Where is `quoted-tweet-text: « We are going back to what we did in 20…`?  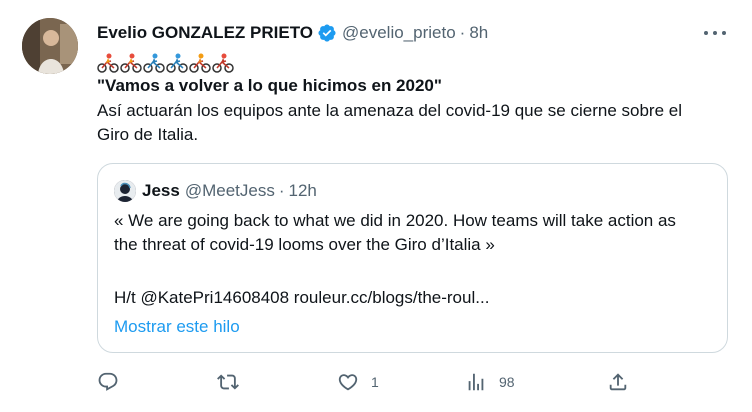
quoted-tweet-text: « We are going back to what we did in 20… is located at coordinates (395, 232).